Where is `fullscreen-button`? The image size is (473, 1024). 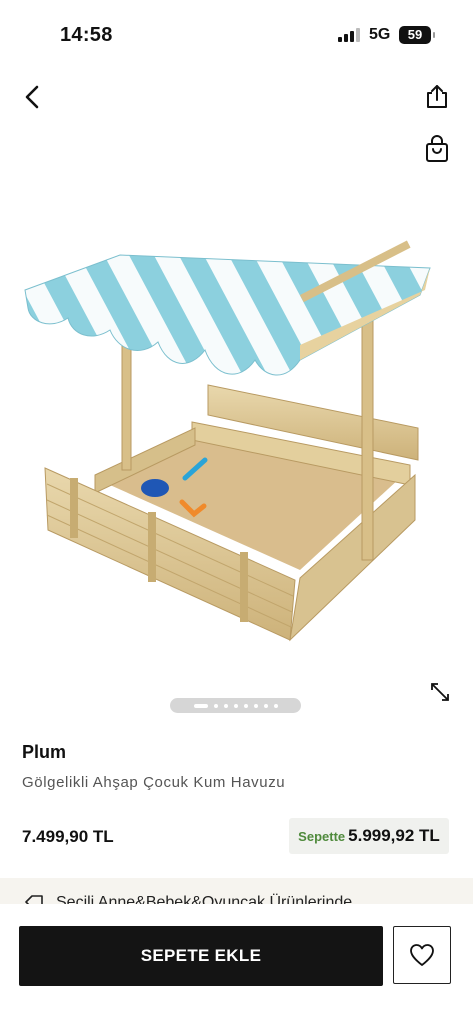 fullscreen-button is located at coordinates (440, 692).